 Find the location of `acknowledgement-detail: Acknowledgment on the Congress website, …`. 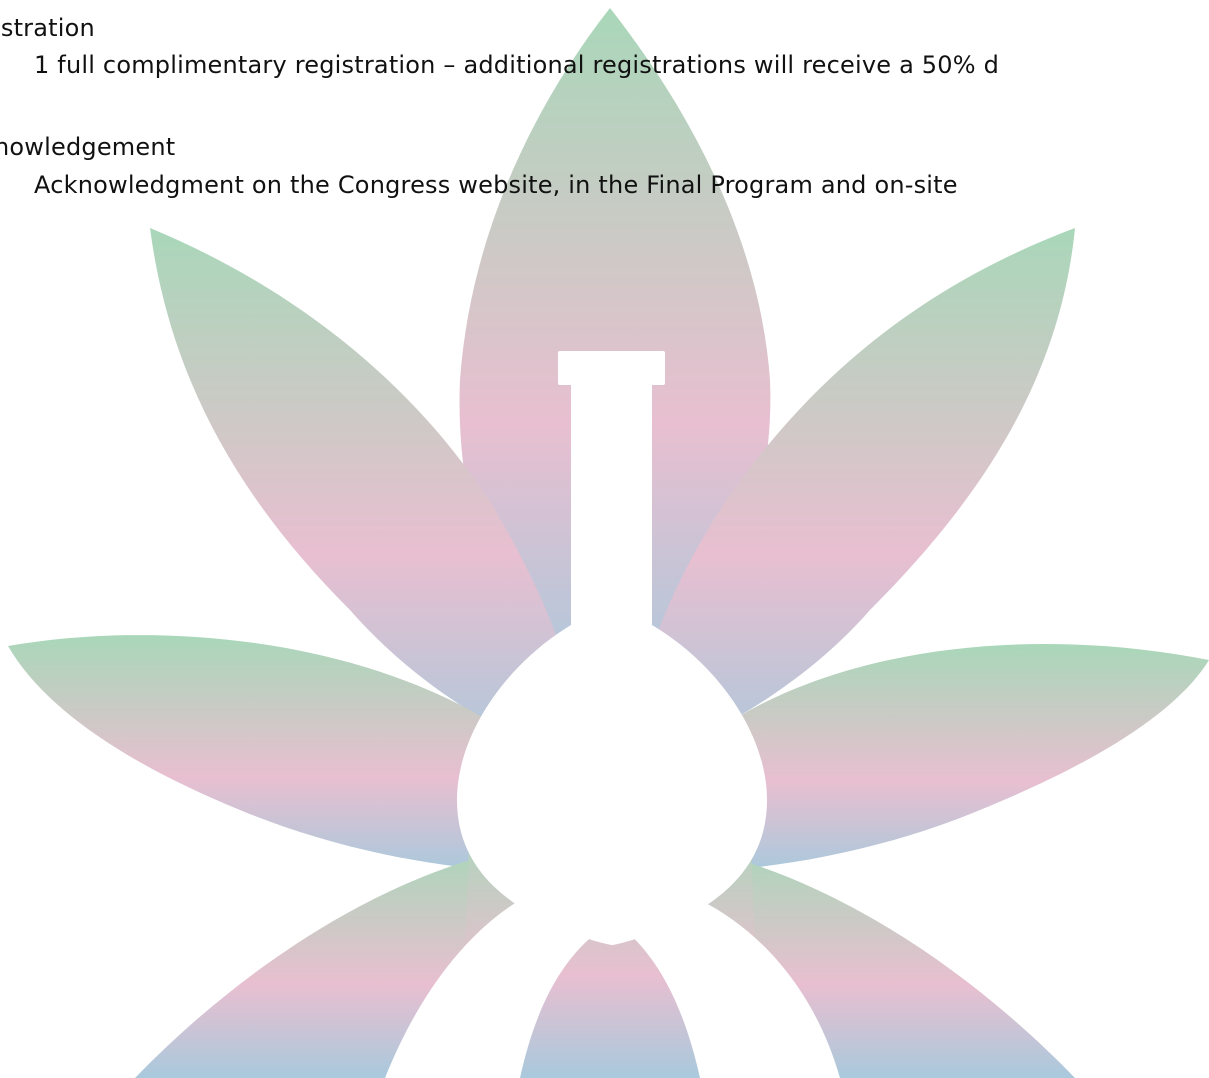

acknowledgement-detail: Acknowledgment on the Congress website, … is located at coordinates (496, 185).